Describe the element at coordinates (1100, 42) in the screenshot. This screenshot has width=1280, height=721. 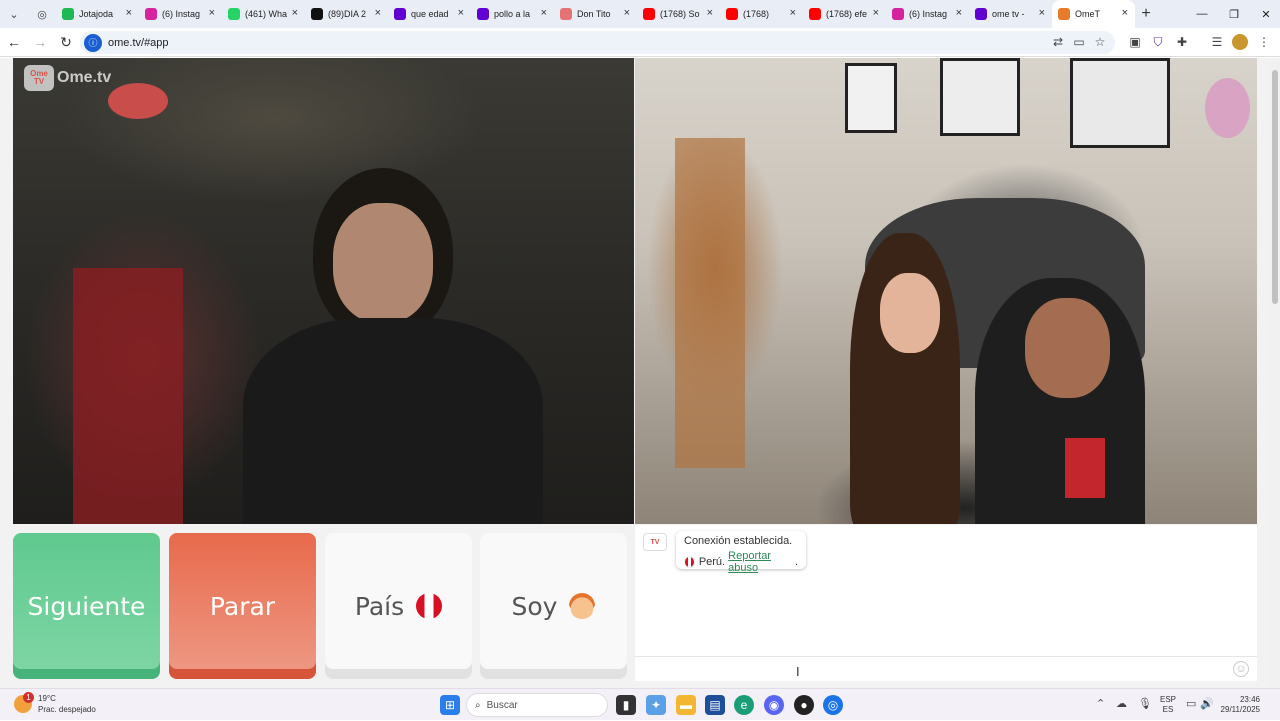
I see `bookmark-star-icon: ☆` at that location.